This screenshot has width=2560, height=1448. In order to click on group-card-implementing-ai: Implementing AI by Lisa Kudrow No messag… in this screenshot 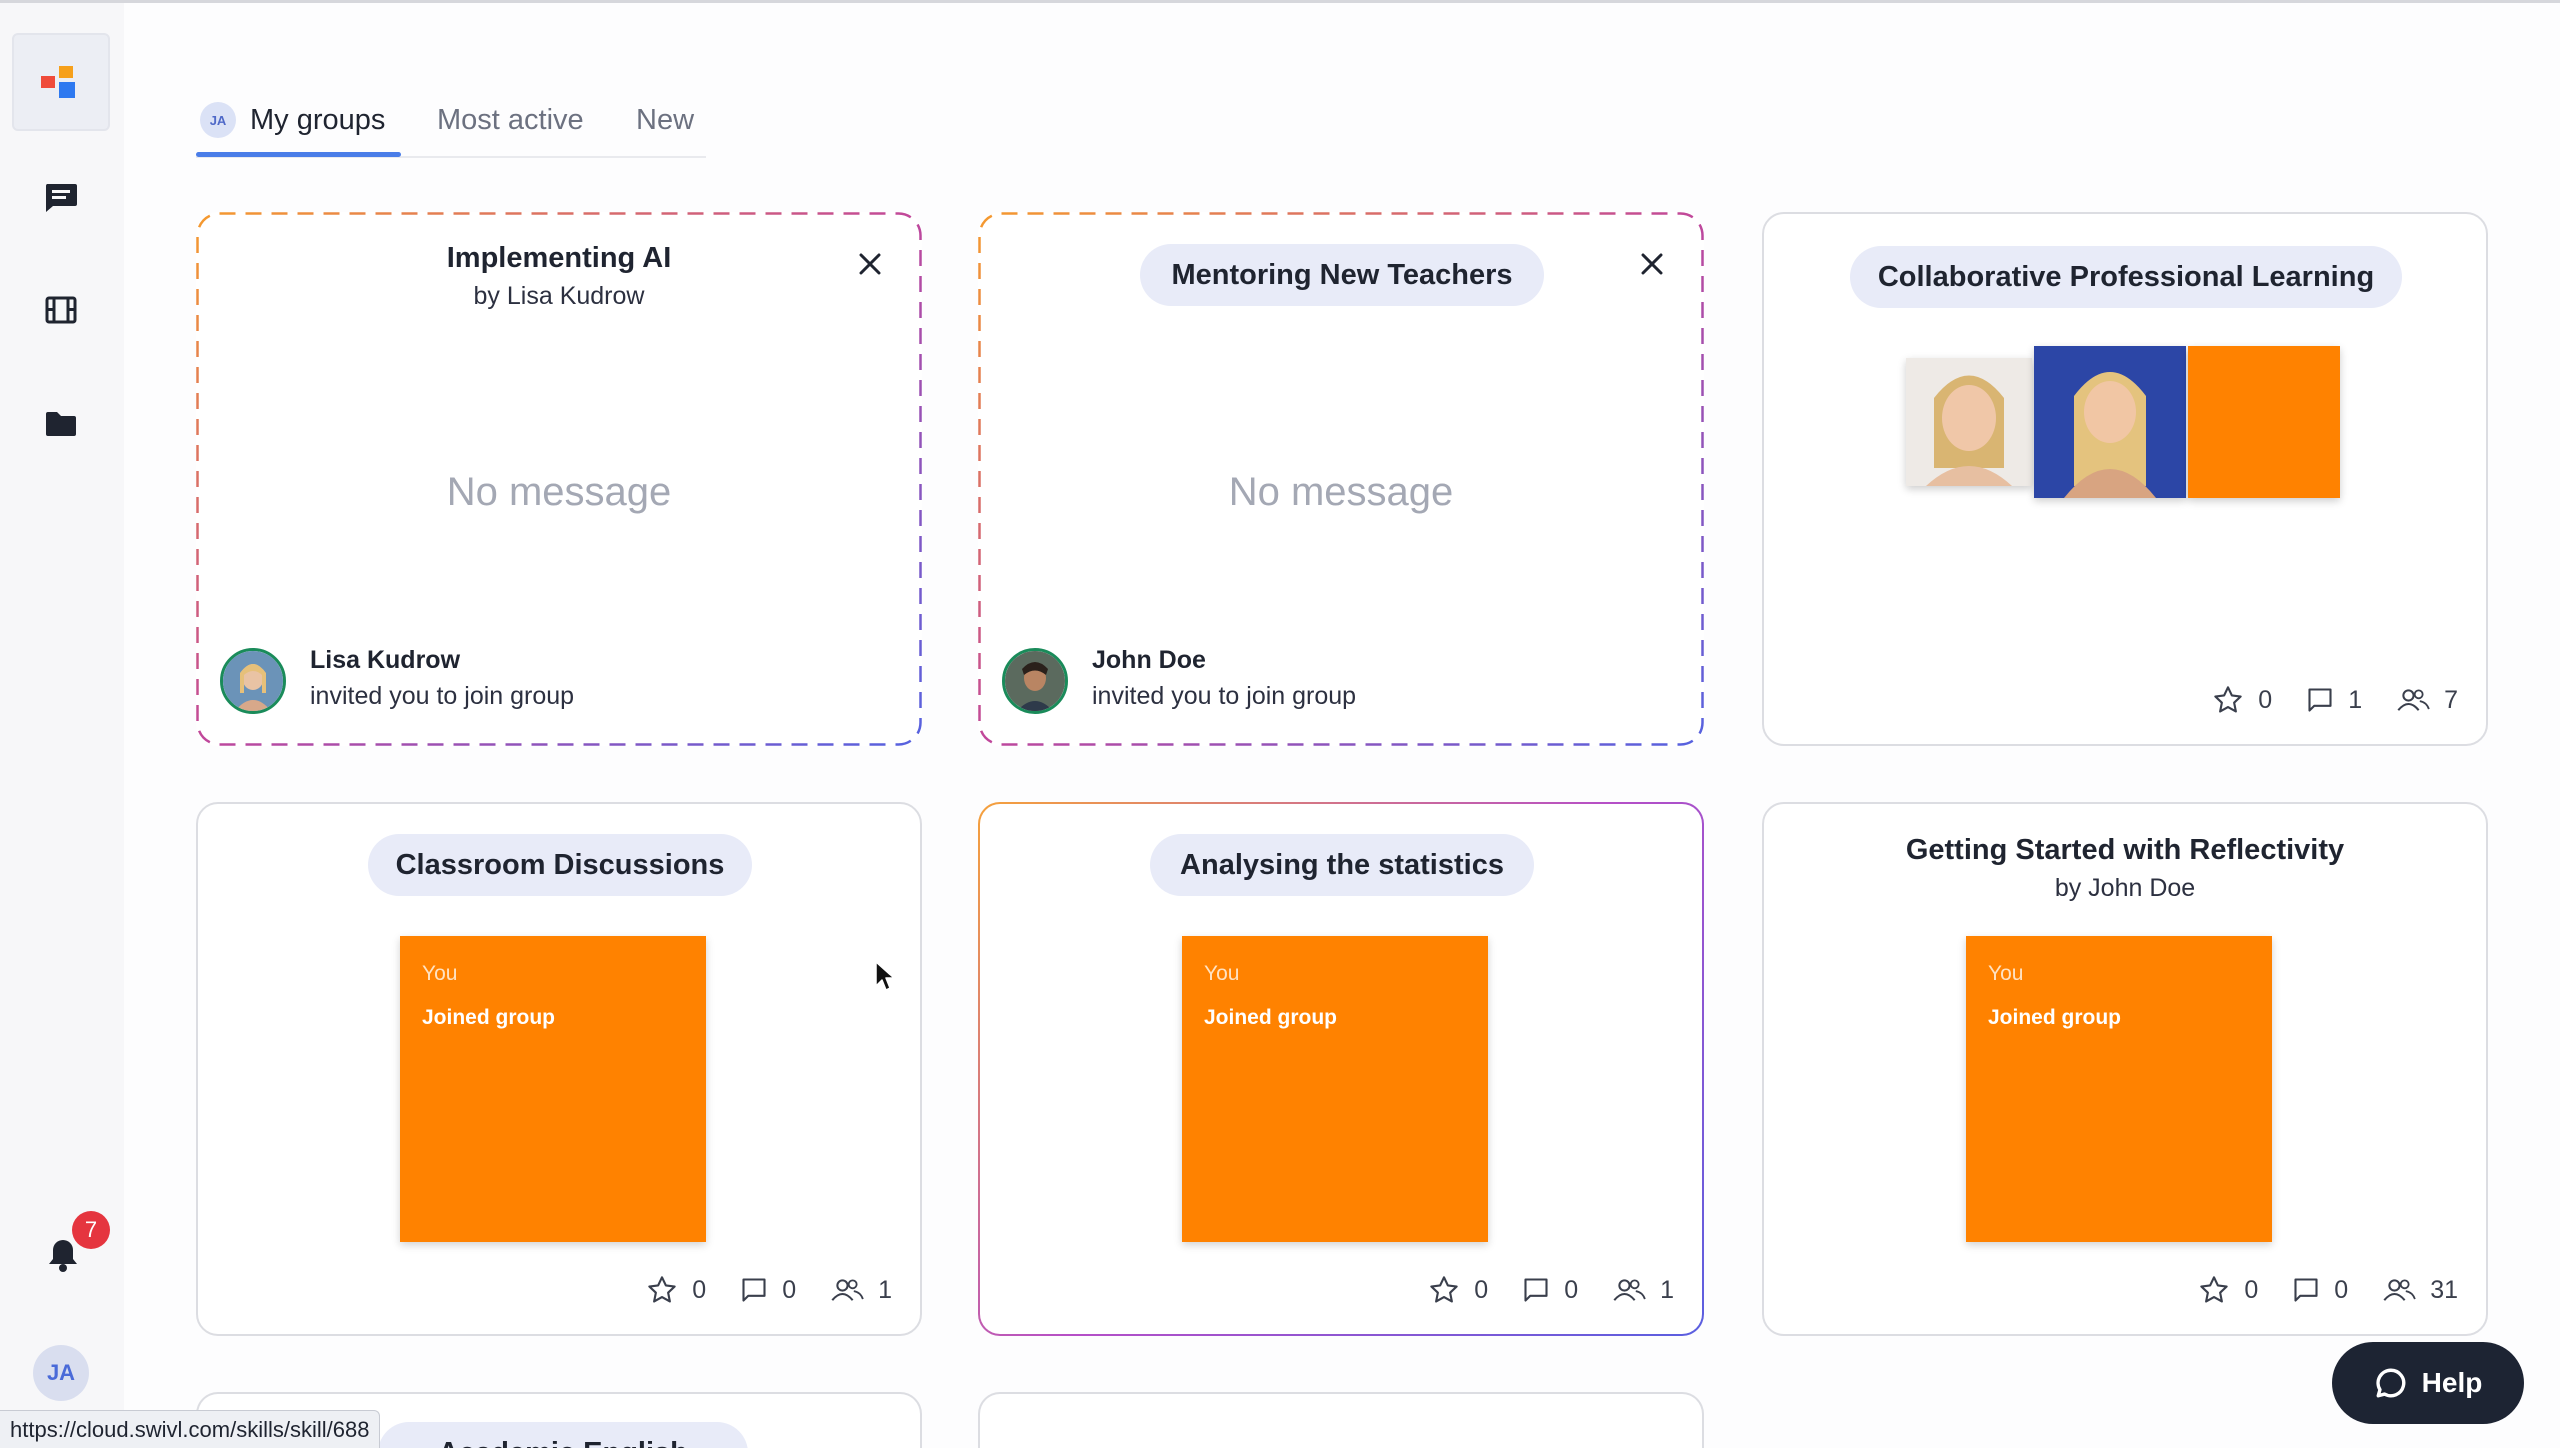, I will do `click(559, 479)`.